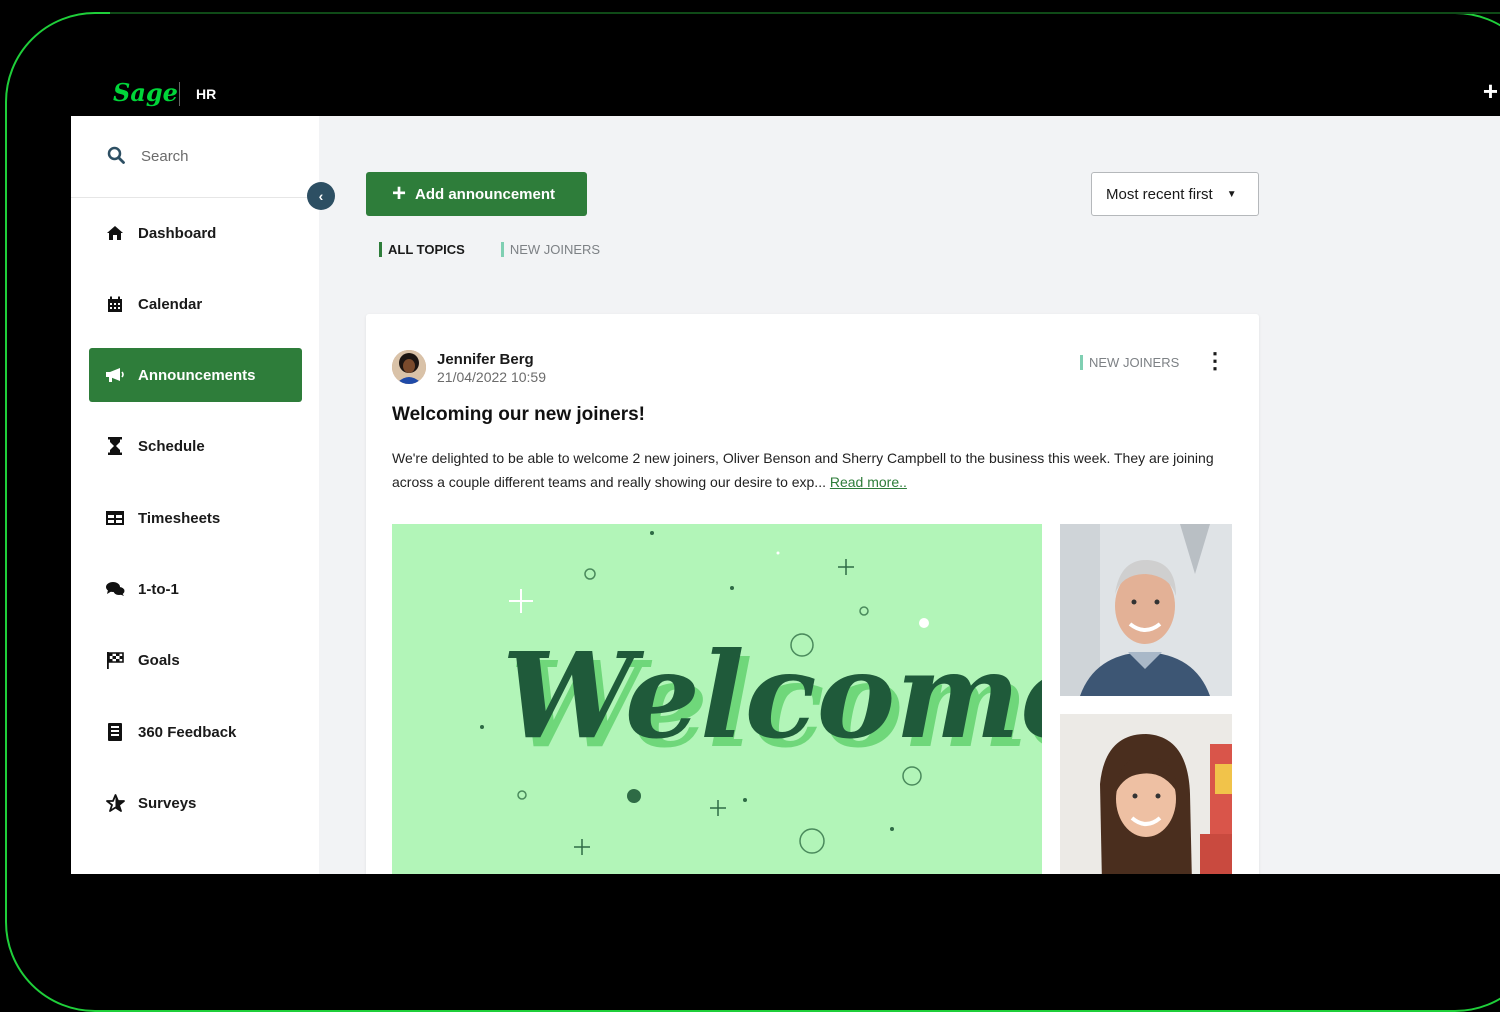  What do you see at coordinates (115, 518) in the screenshot?
I see `table-icon` at bounding box center [115, 518].